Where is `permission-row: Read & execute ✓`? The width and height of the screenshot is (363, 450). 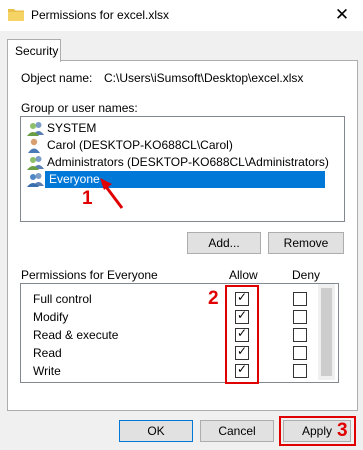 permission-row: Read & execute ✓ is located at coordinates (171, 334).